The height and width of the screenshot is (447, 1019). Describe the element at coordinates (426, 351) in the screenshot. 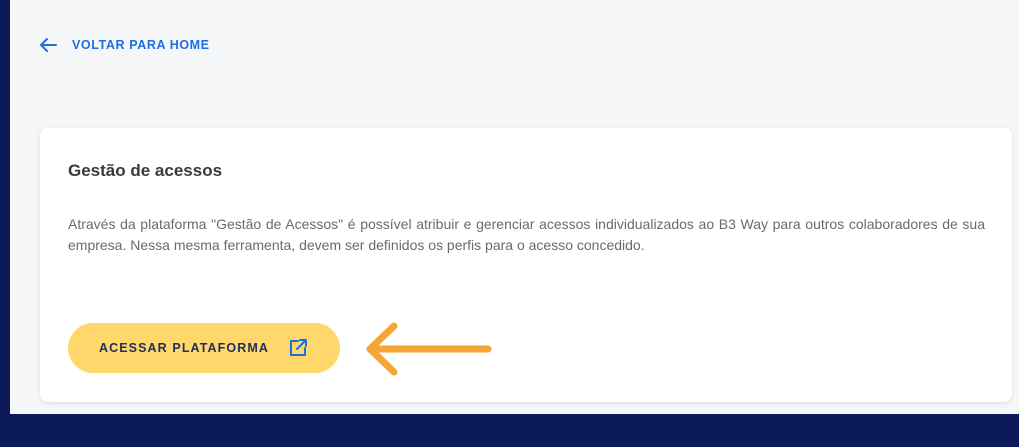

I see `arrow-left-annotation-icon` at that location.